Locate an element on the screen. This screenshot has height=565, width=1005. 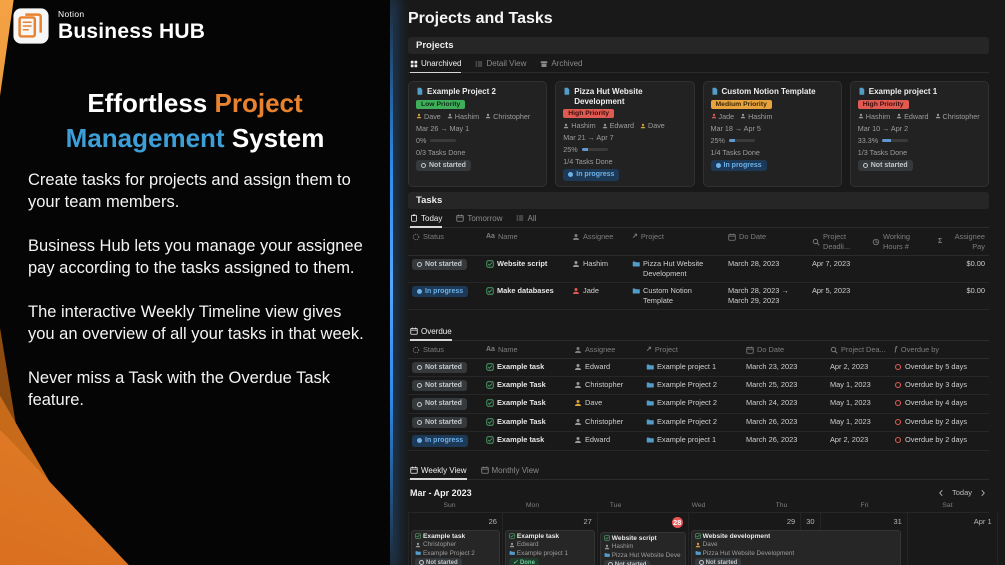
tasks-section-header: Tasks is located at coordinates (698, 200).